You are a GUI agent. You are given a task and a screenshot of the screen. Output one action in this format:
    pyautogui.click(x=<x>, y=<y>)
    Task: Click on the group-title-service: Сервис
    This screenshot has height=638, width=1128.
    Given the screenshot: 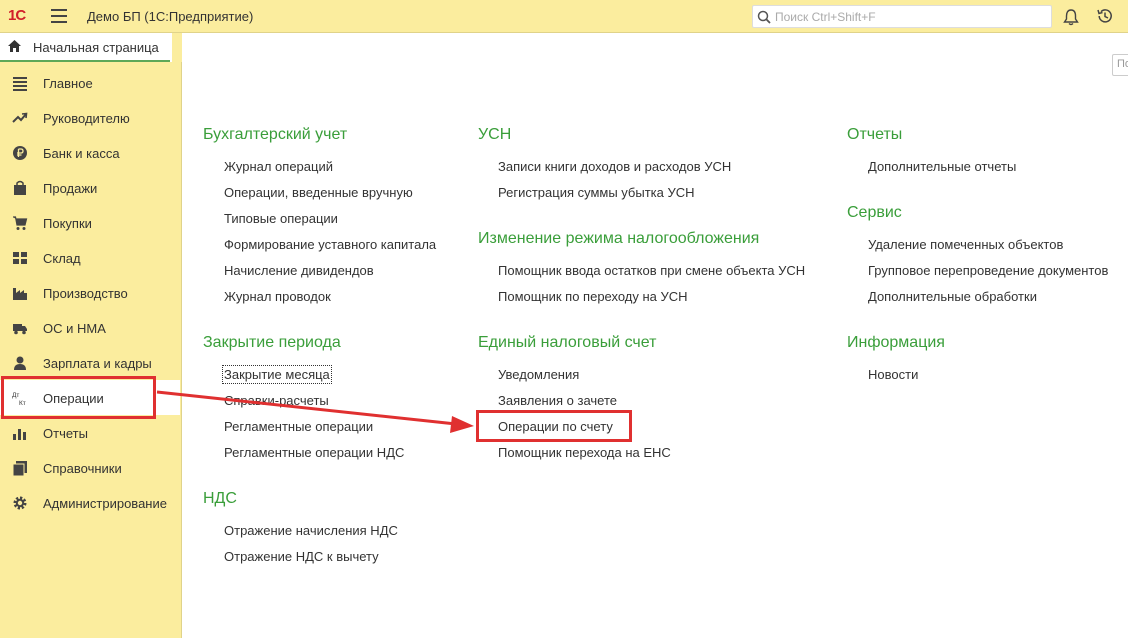 What is the action you would take?
    pyautogui.click(x=874, y=212)
    